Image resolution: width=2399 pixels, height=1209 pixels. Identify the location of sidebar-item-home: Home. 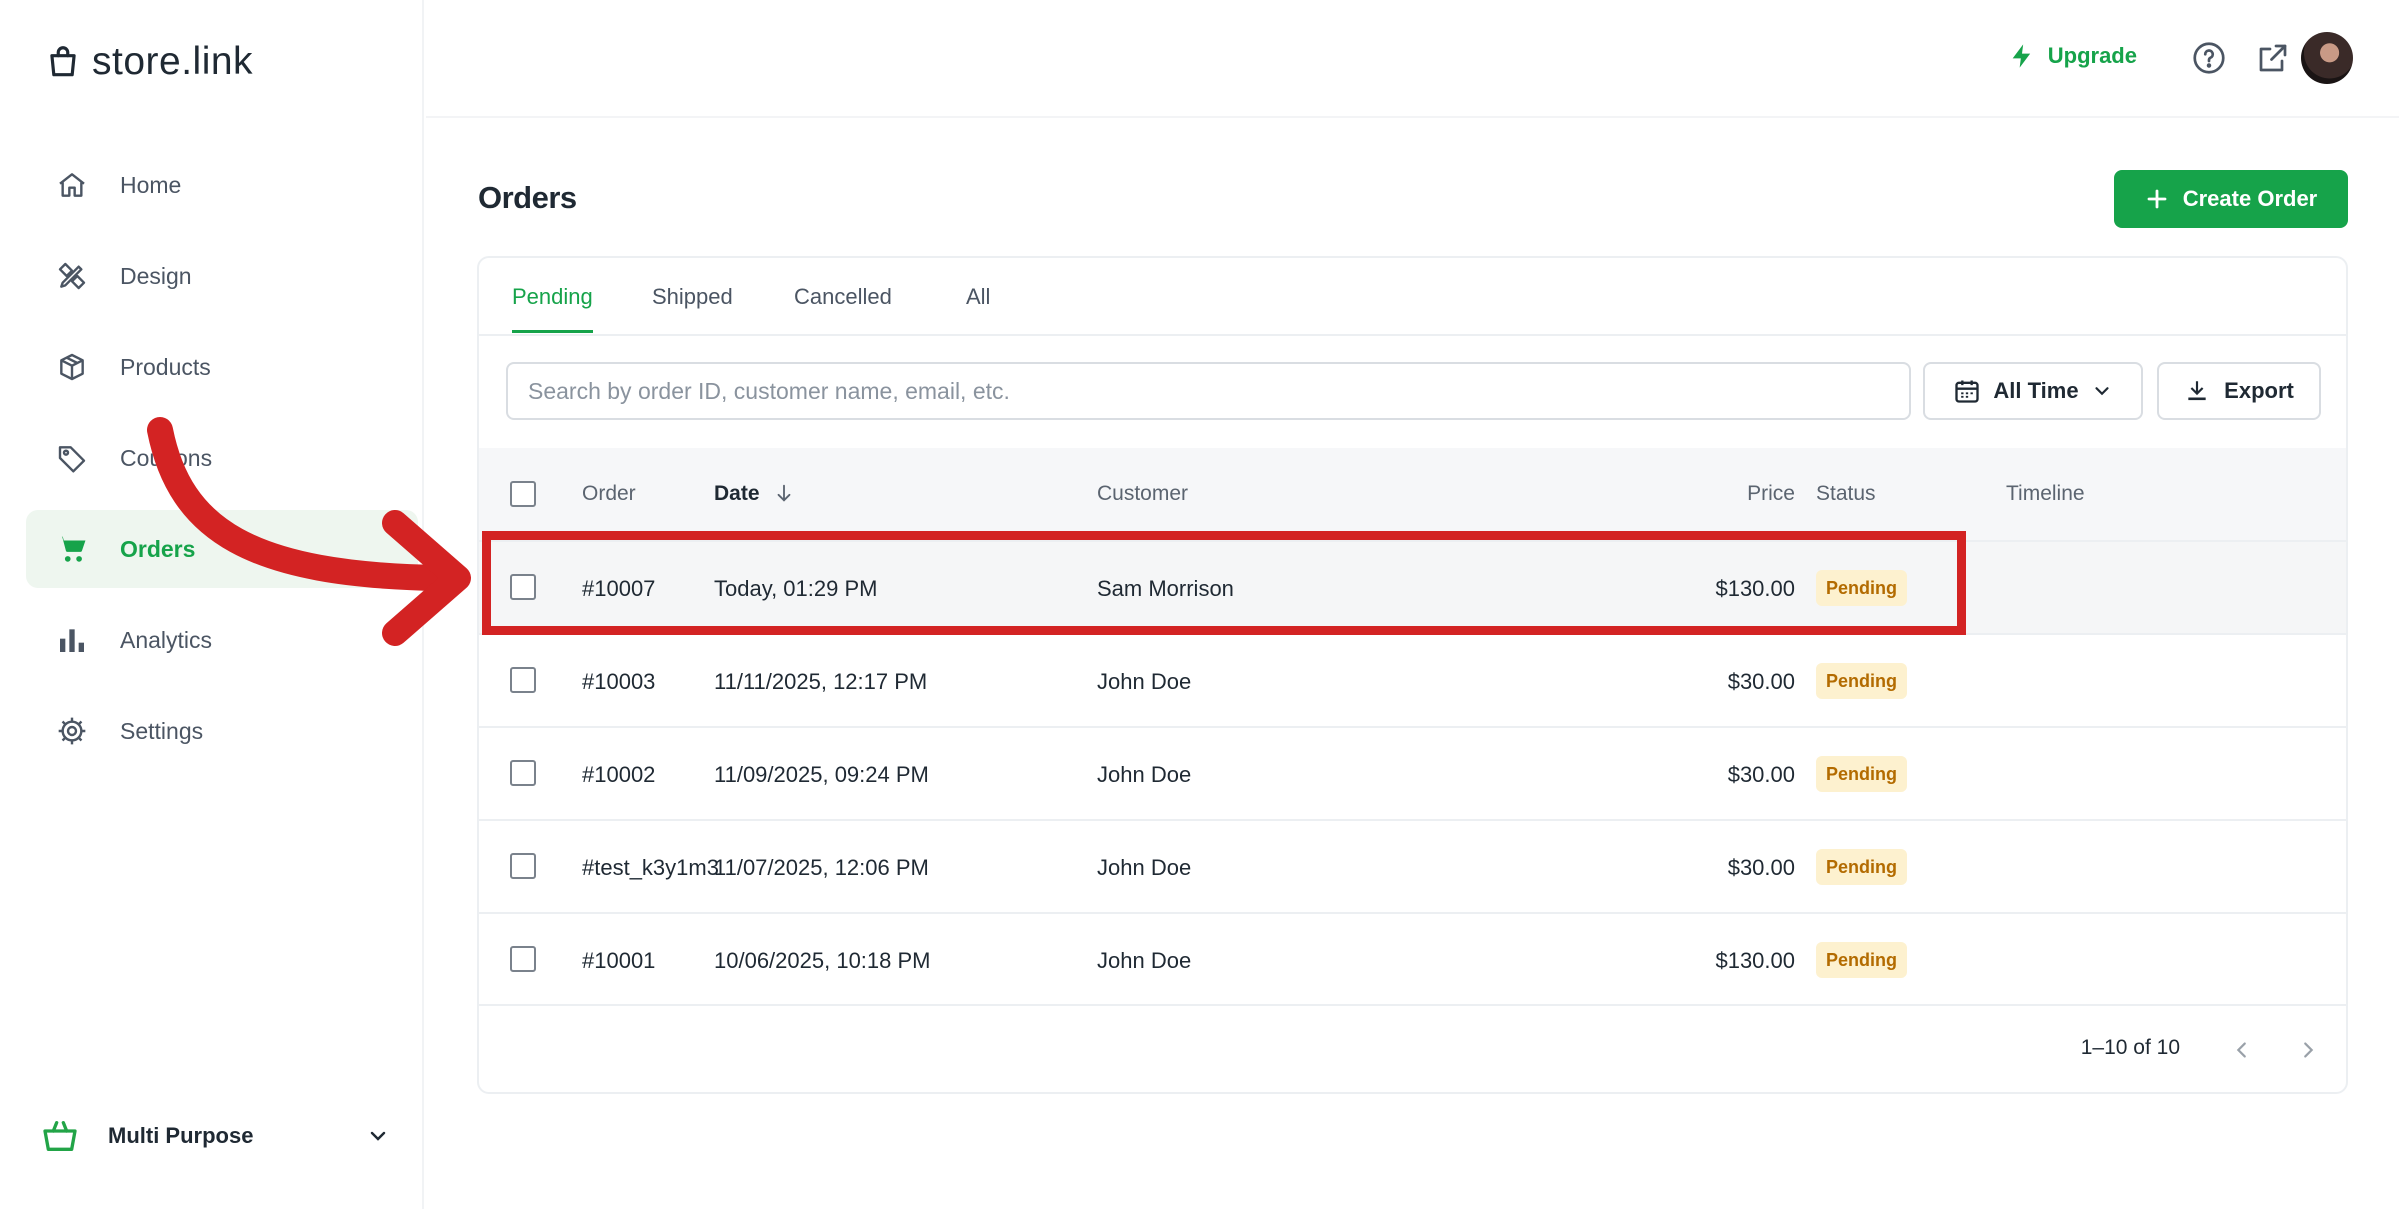
(222, 185).